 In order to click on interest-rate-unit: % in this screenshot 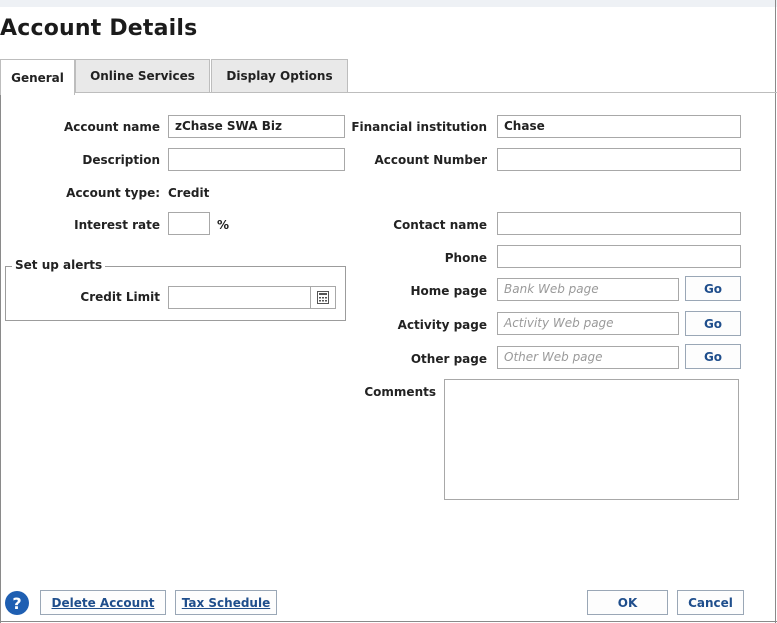, I will do `click(223, 225)`.